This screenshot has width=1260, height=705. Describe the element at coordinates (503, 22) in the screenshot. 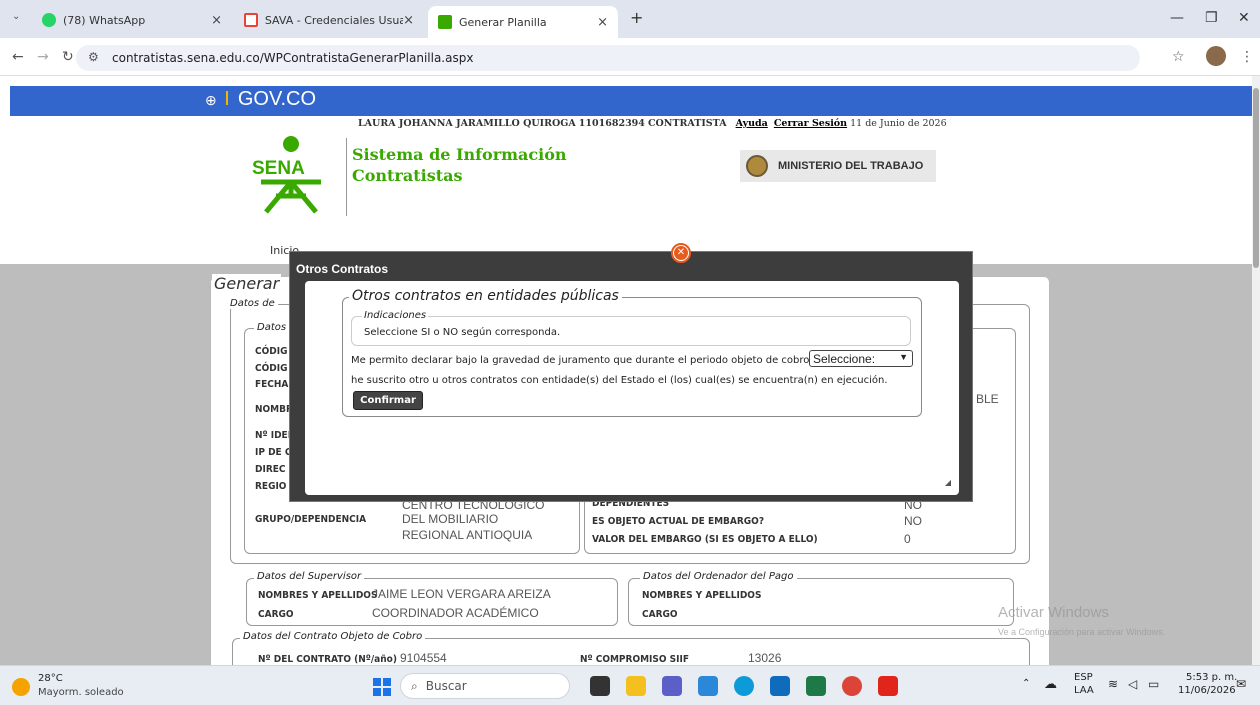

I see `tab-label: Generar Planilla` at that location.